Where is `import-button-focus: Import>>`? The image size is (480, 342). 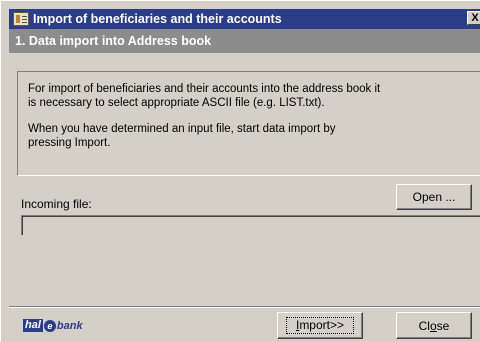
import-button-focus: Import>> is located at coordinates (320, 325).